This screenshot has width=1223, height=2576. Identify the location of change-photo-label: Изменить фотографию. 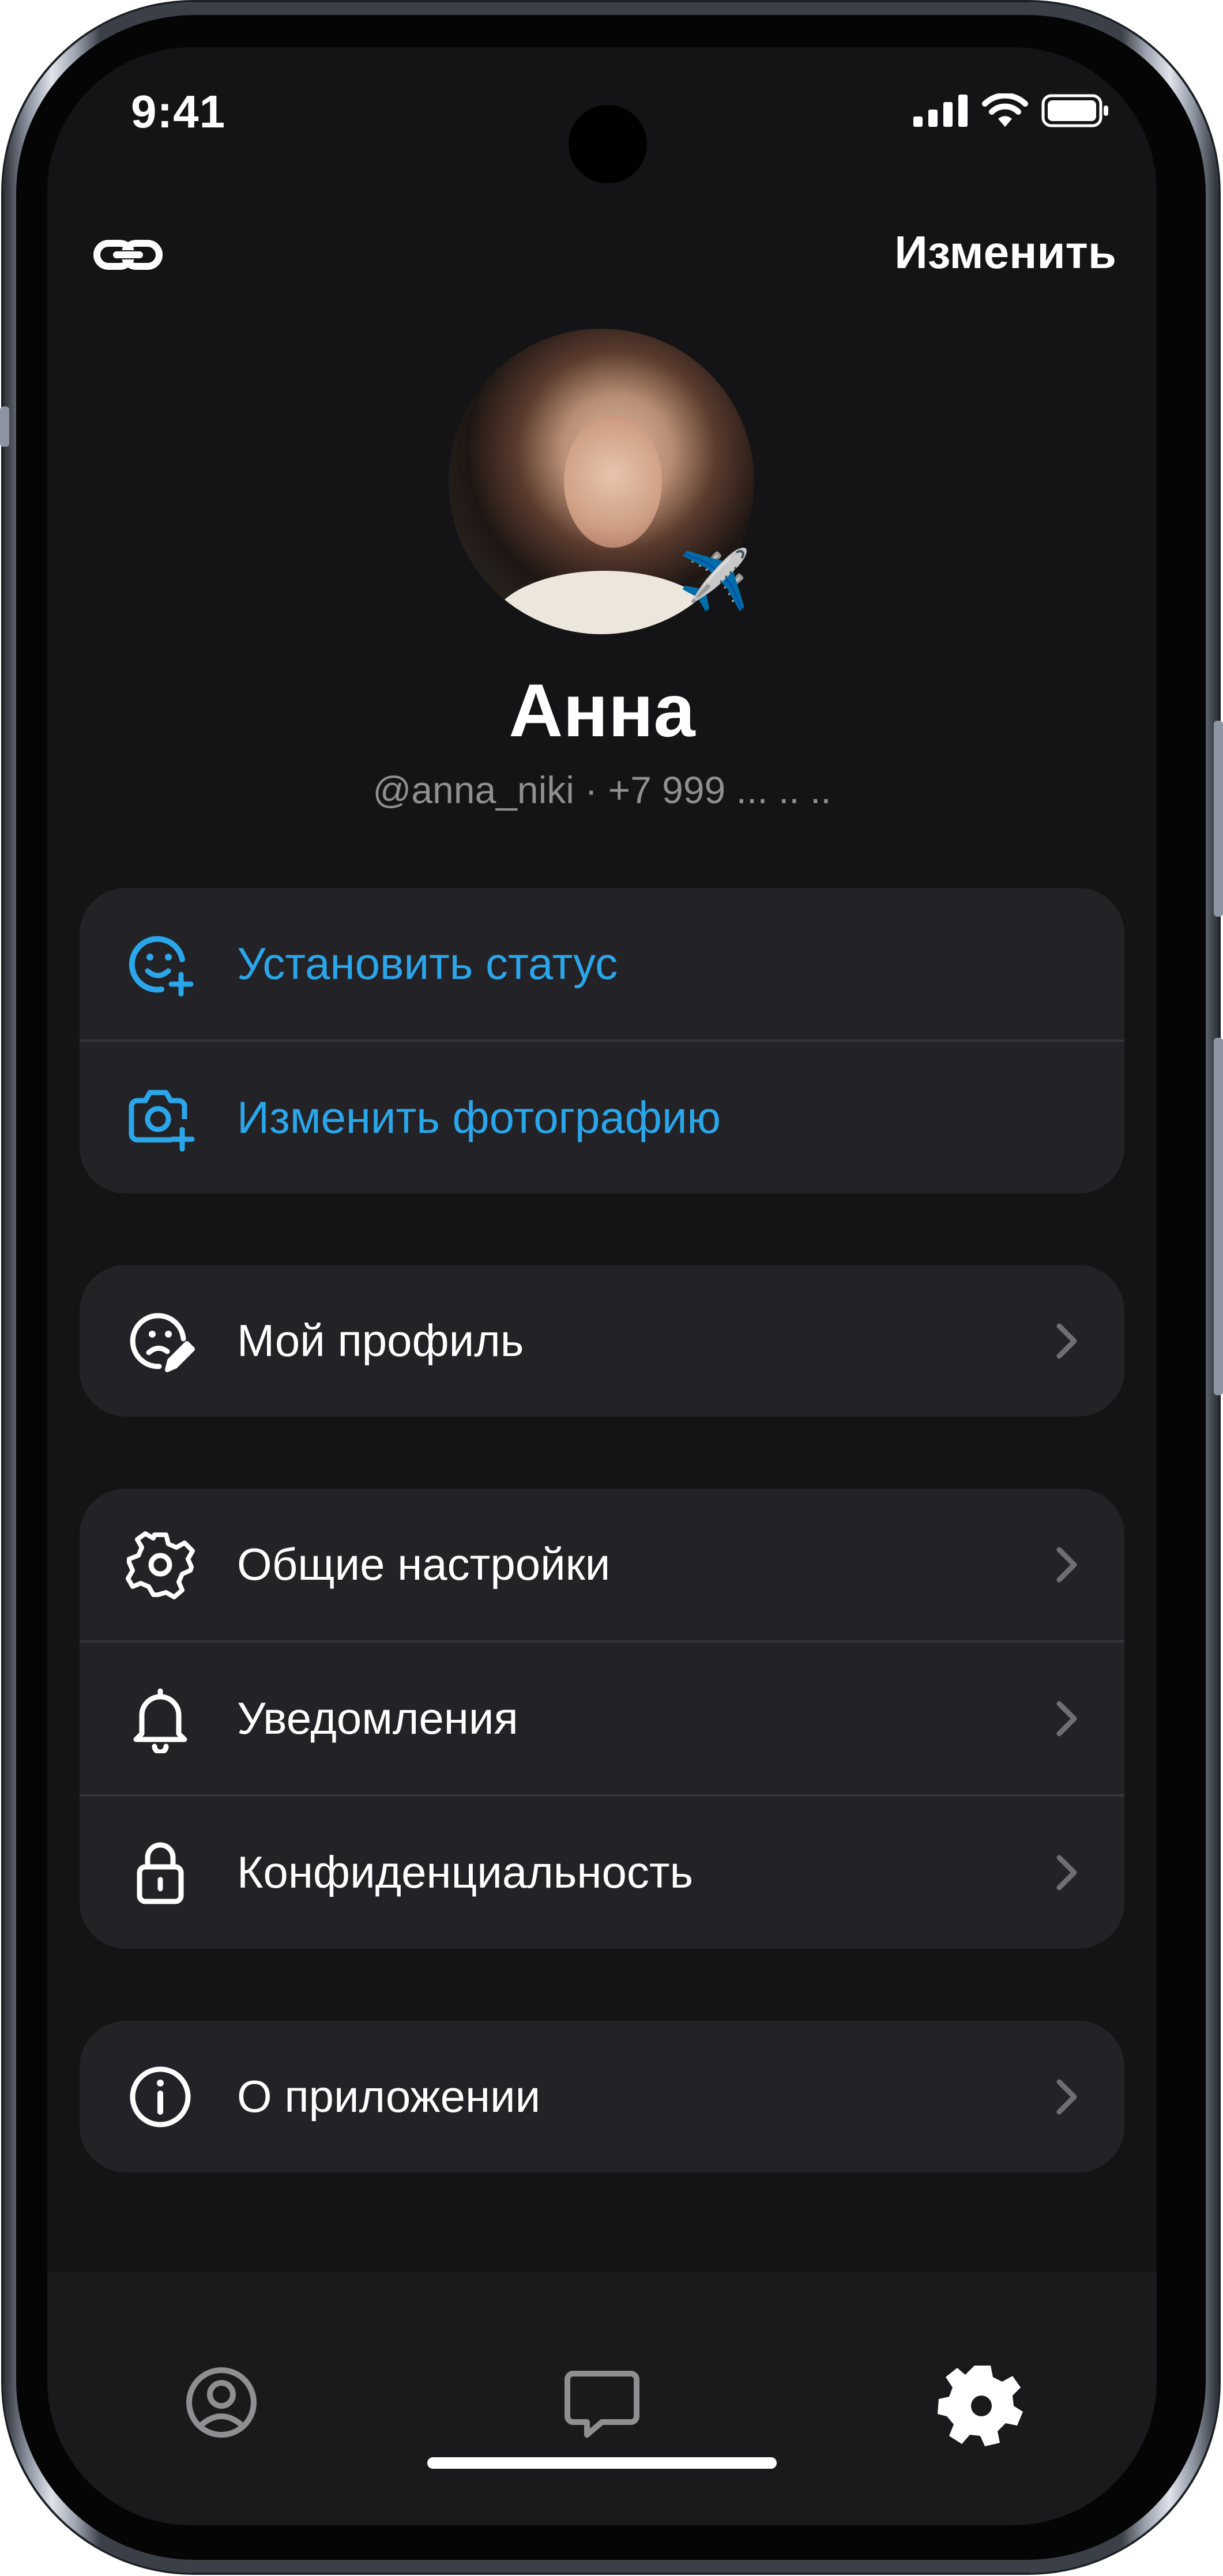
(479, 1117).